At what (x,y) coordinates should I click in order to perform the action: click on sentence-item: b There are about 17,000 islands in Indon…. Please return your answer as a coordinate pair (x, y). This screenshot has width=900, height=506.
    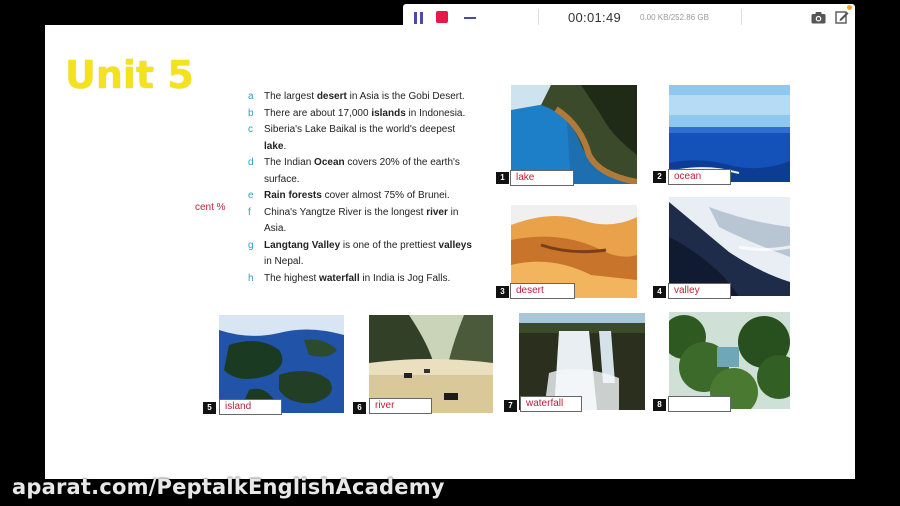
    Looking at the image, I should click on (362, 114).